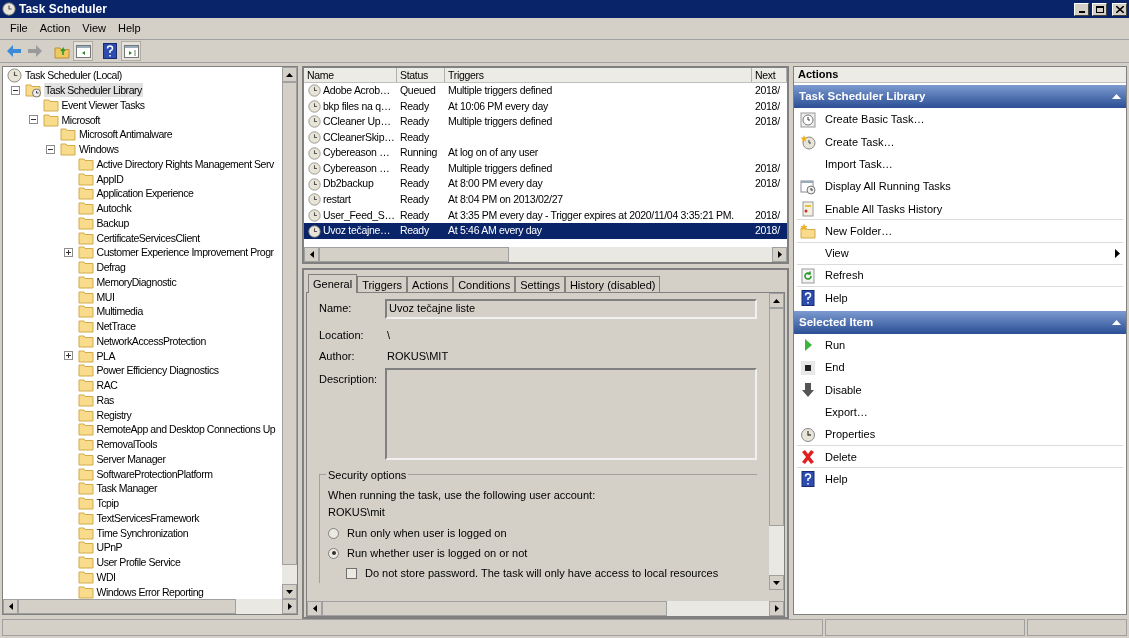 Image resolution: width=1129 pixels, height=638 pixels. What do you see at coordinates (114, 414) in the screenshot?
I see `tree-item: Registry` at bounding box center [114, 414].